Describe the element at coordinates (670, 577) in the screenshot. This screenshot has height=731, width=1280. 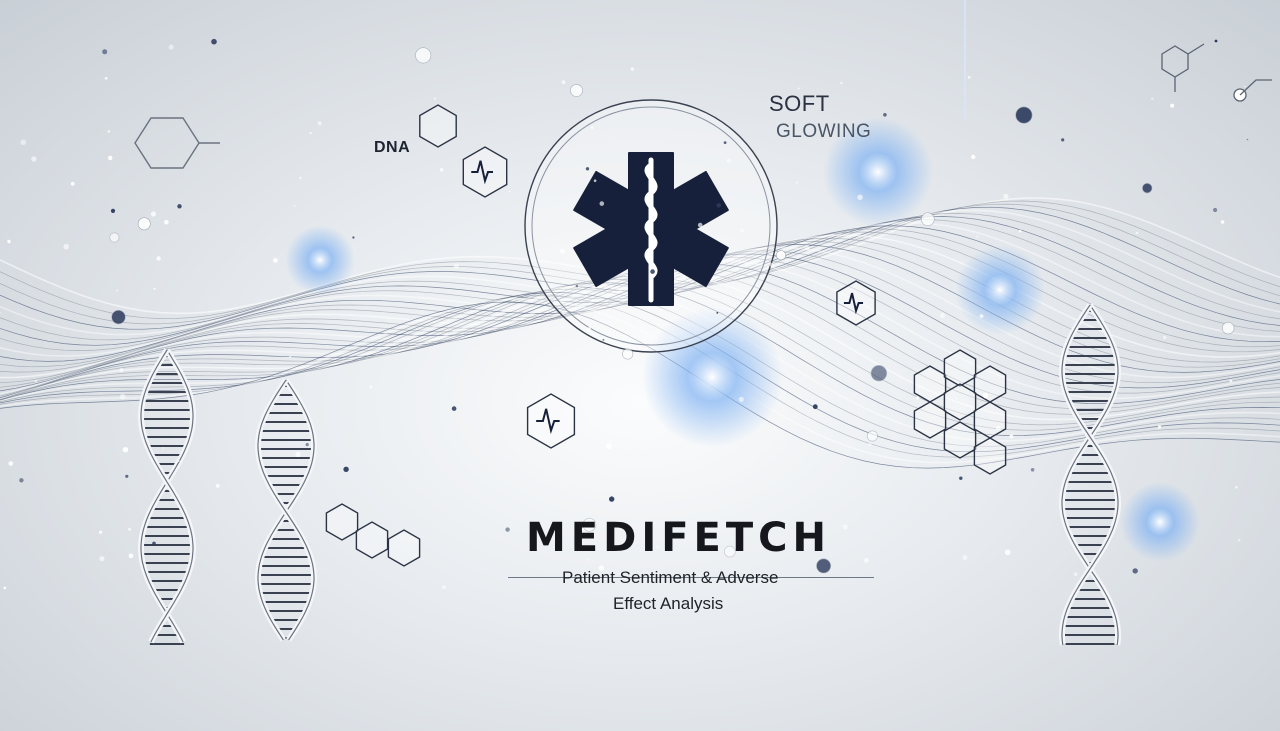
I see `tagline-line-1: Patient Sentiment & Adverse` at that location.